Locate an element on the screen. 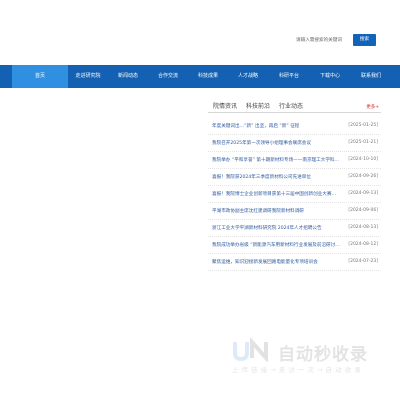  nav-item-about: 走进研究院 is located at coordinates (88, 76).